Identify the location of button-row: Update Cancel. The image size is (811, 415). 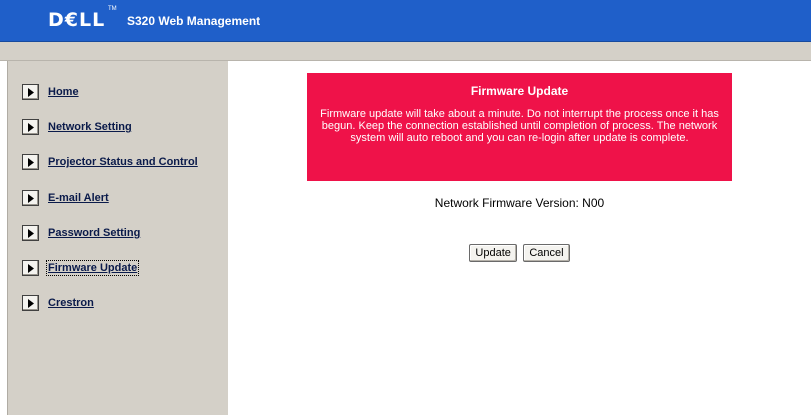
(519, 252).